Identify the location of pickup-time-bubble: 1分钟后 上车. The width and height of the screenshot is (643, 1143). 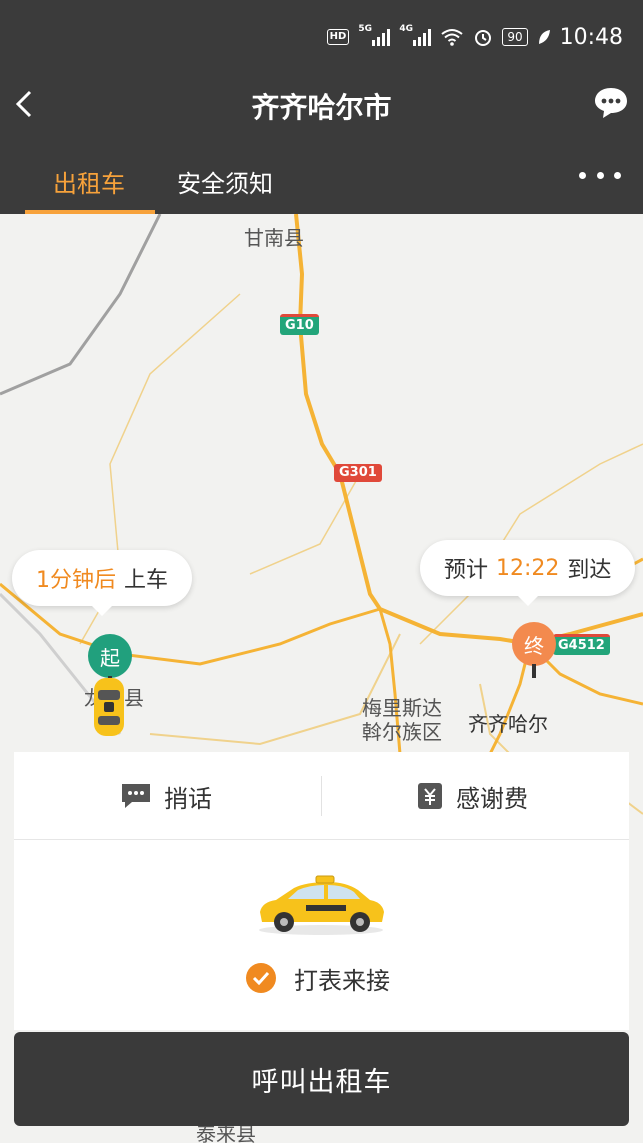
(102, 583).